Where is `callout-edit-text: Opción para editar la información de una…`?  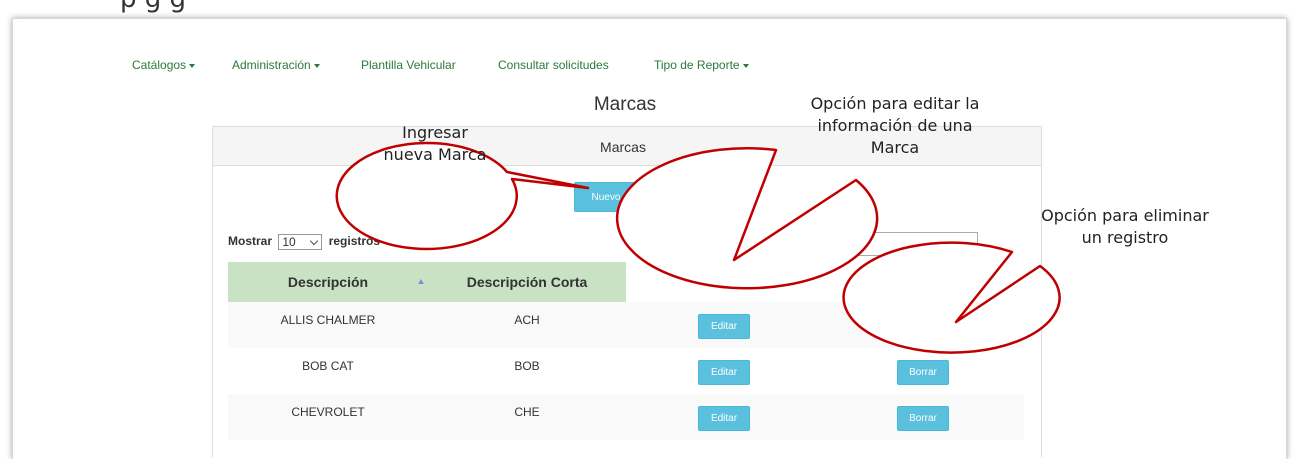 callout-edit-text: Opción para editar la información de una… is located at coordinates (895, 126).